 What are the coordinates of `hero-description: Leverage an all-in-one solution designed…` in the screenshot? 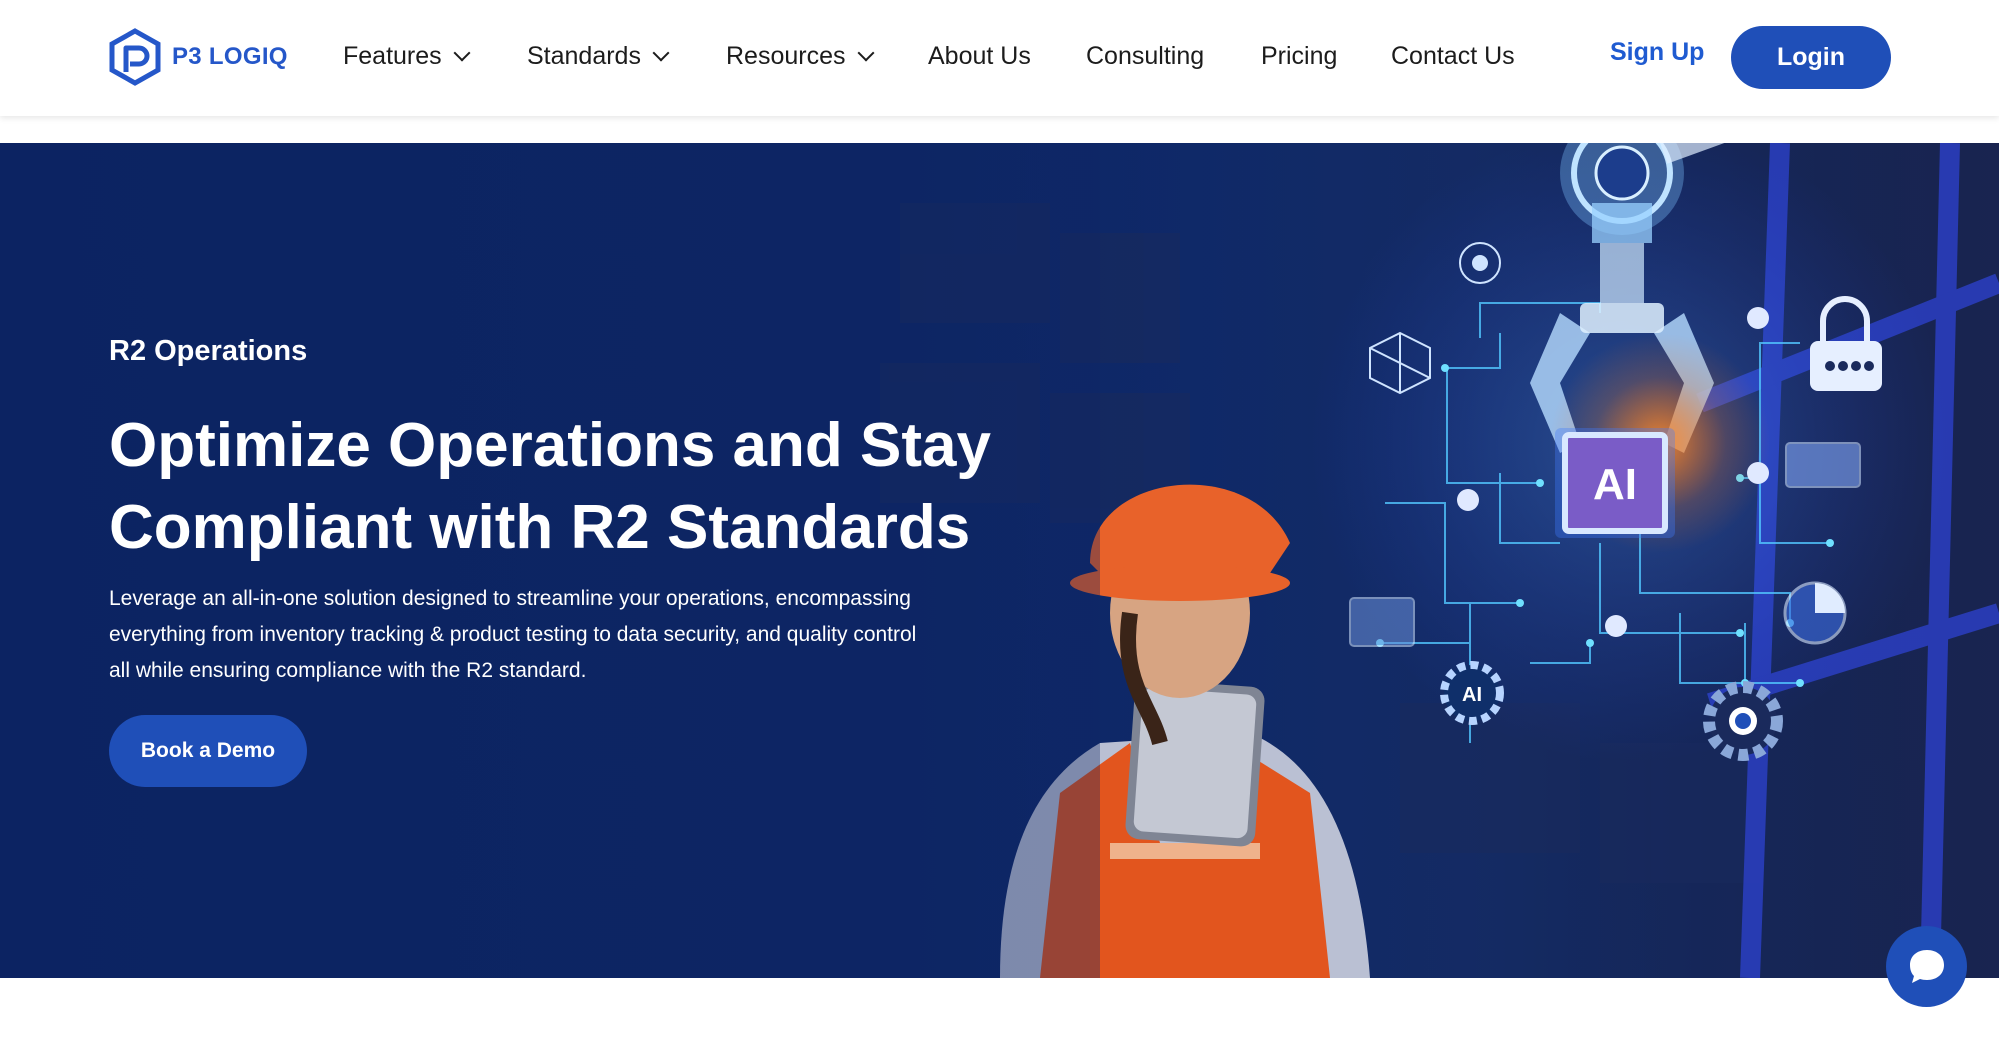 It's located at (513, 634).